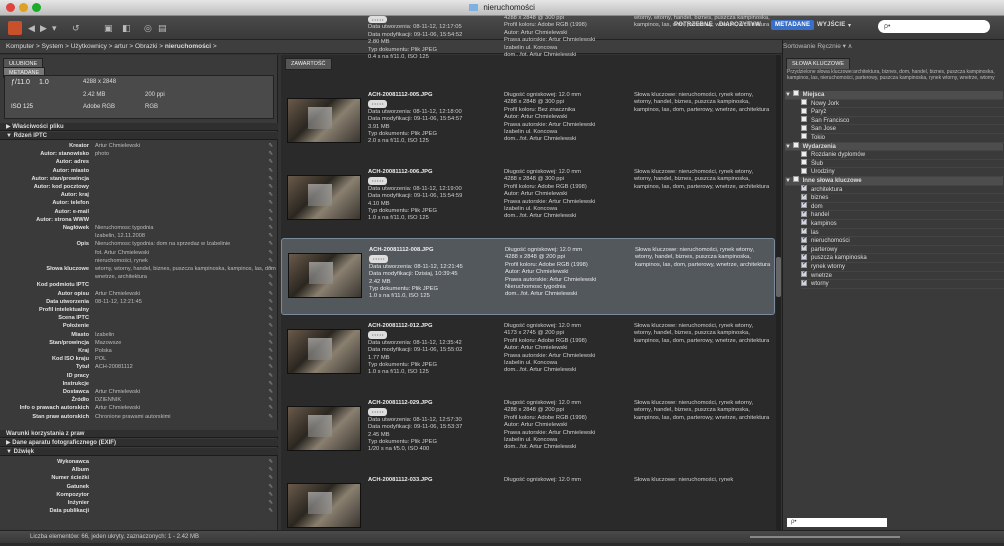 This screenshot has width=1004, height=546. What do you see at coordinates (894, 95) in the screenshot?
I see `keyword-group: ▼ Miejsca` at bounding box center [894, 95].